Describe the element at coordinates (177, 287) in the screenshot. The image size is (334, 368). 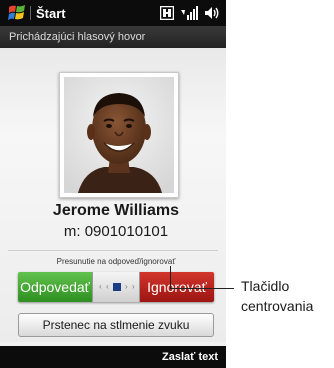
I see `ignore-button: Ignorovať` at that location.